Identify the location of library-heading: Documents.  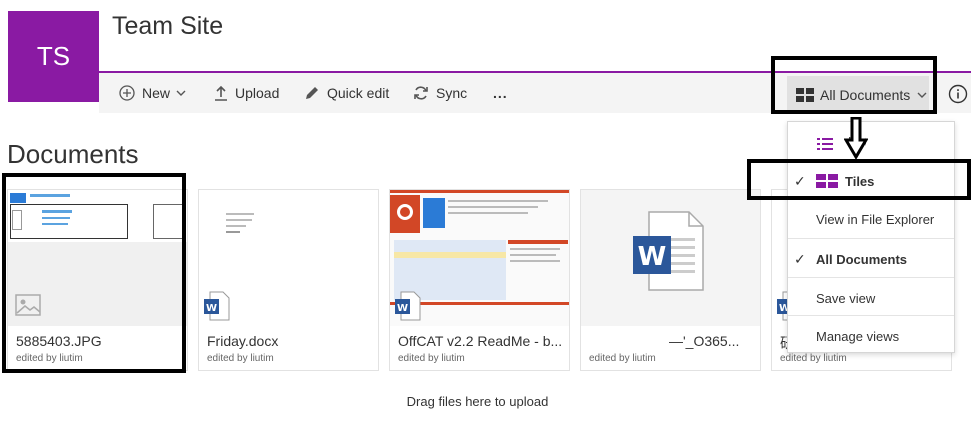
(73, 154).